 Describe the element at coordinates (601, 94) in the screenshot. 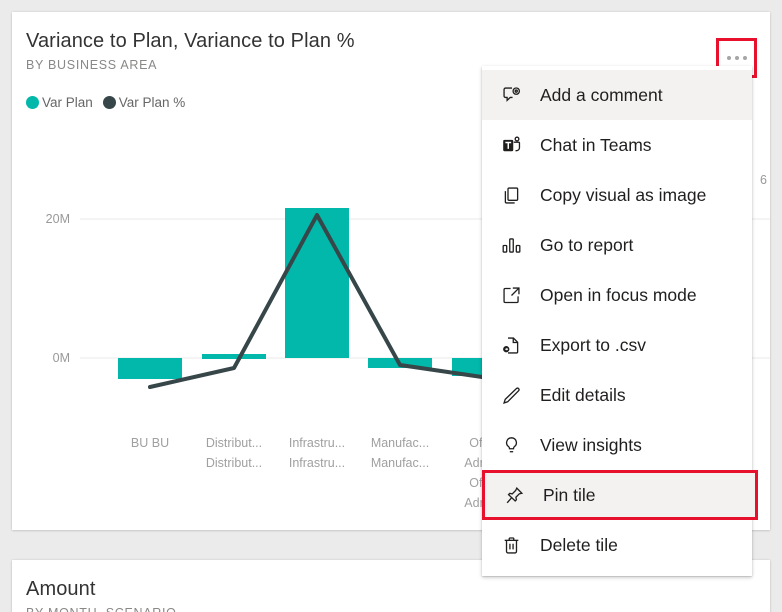

I see `menu-item-label: Add a comment` at that location.